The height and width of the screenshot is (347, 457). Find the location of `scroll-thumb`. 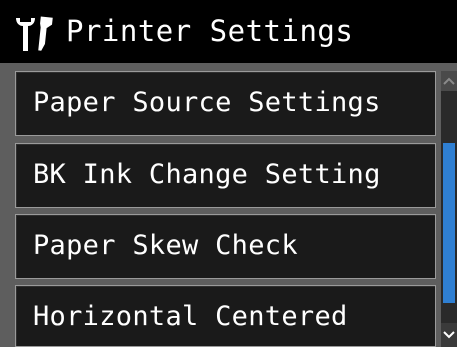

scroll-thumb is located at coordinates (449, 223).